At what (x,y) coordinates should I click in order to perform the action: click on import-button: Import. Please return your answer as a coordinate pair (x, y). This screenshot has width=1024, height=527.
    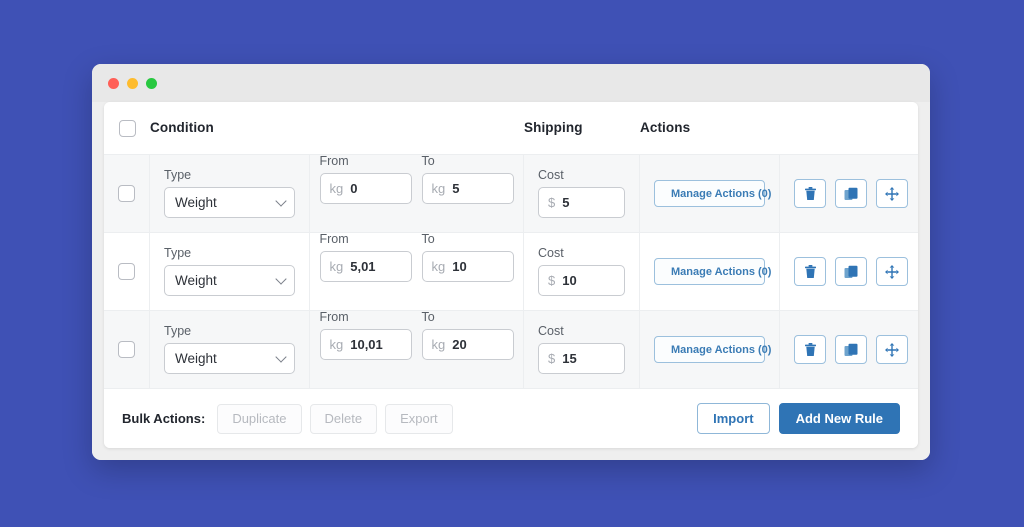
    Looking at the image, I should click on (733, 418).